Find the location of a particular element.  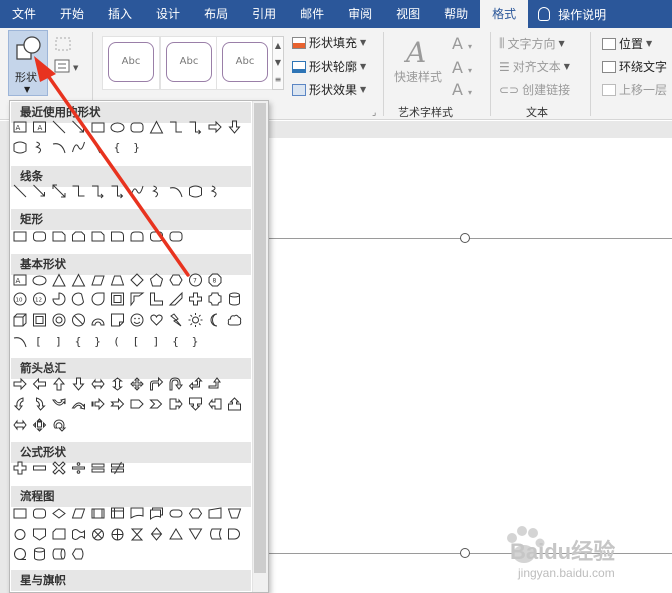

annotation-arrow is located at coordinates (112, 166).